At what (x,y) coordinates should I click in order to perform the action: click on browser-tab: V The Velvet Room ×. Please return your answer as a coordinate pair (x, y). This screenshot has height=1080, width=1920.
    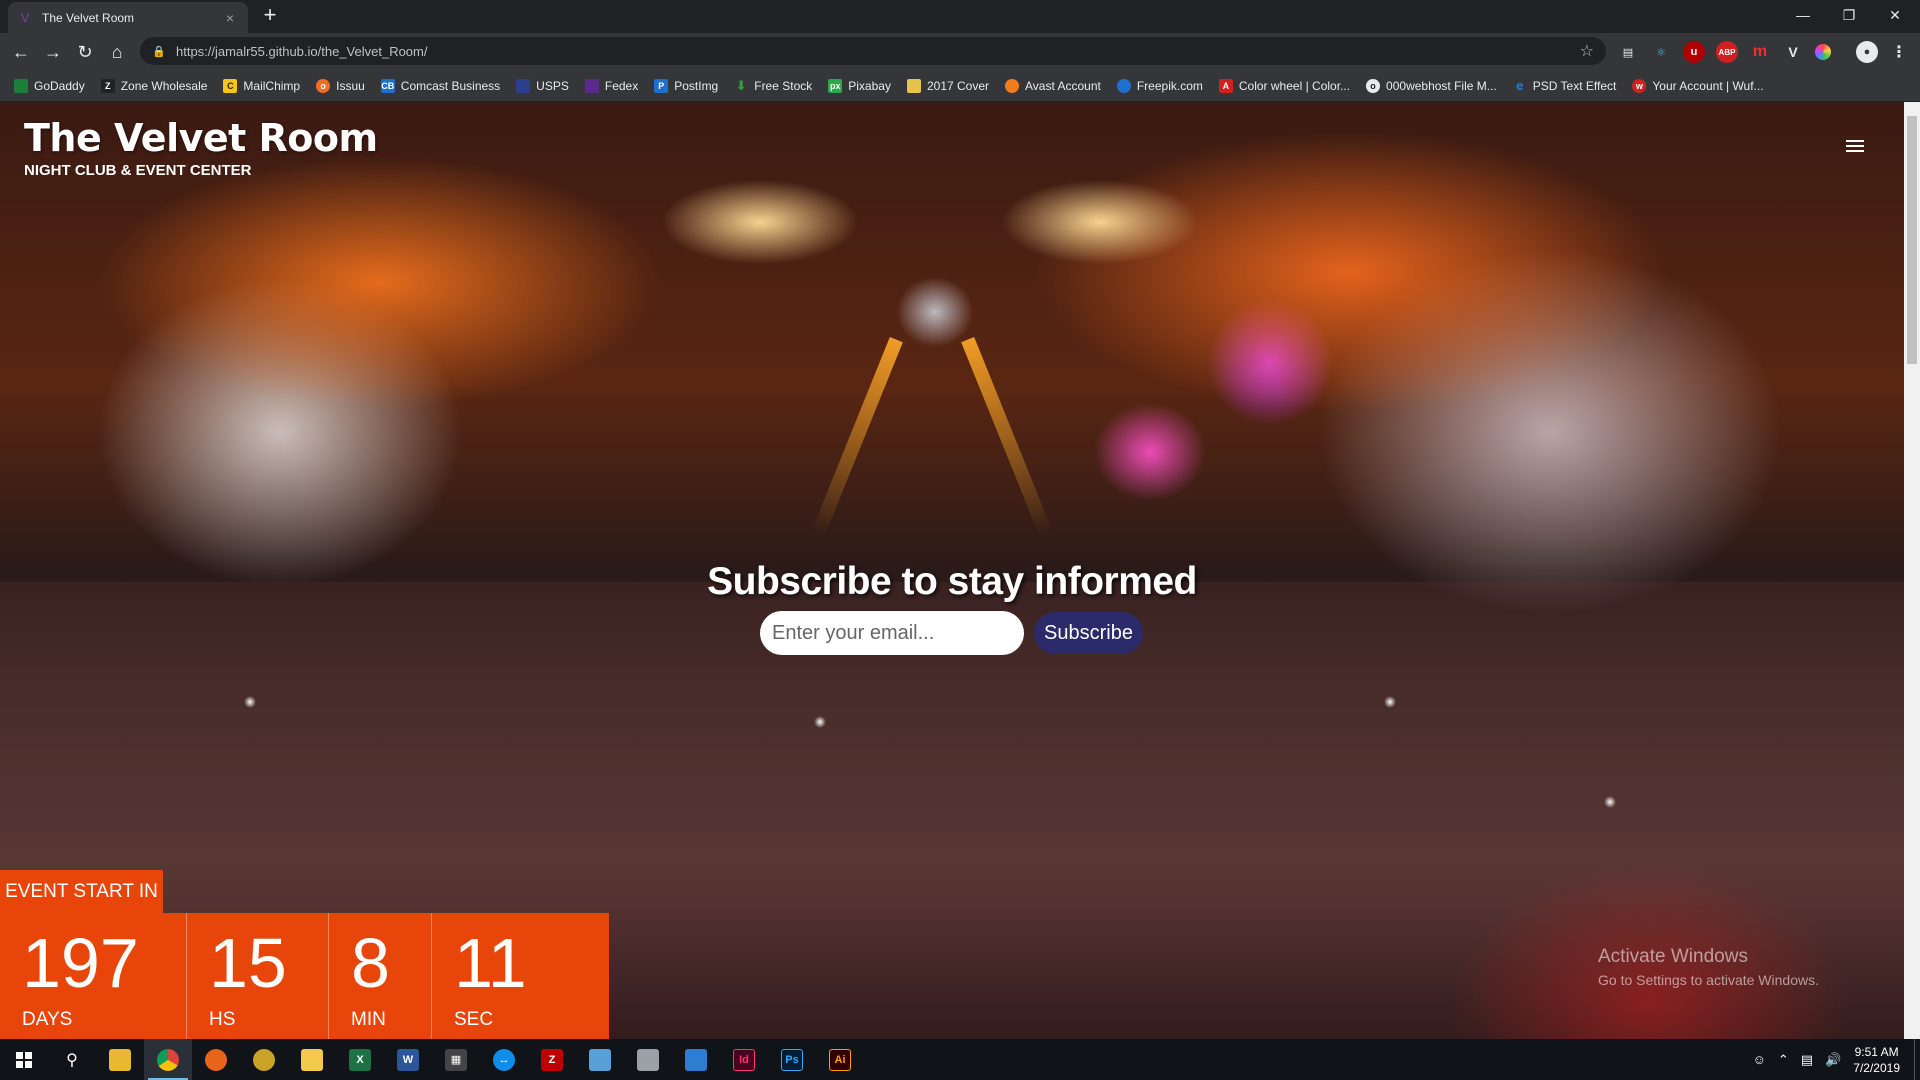
    Looking at the image, I should click on (128, 17).